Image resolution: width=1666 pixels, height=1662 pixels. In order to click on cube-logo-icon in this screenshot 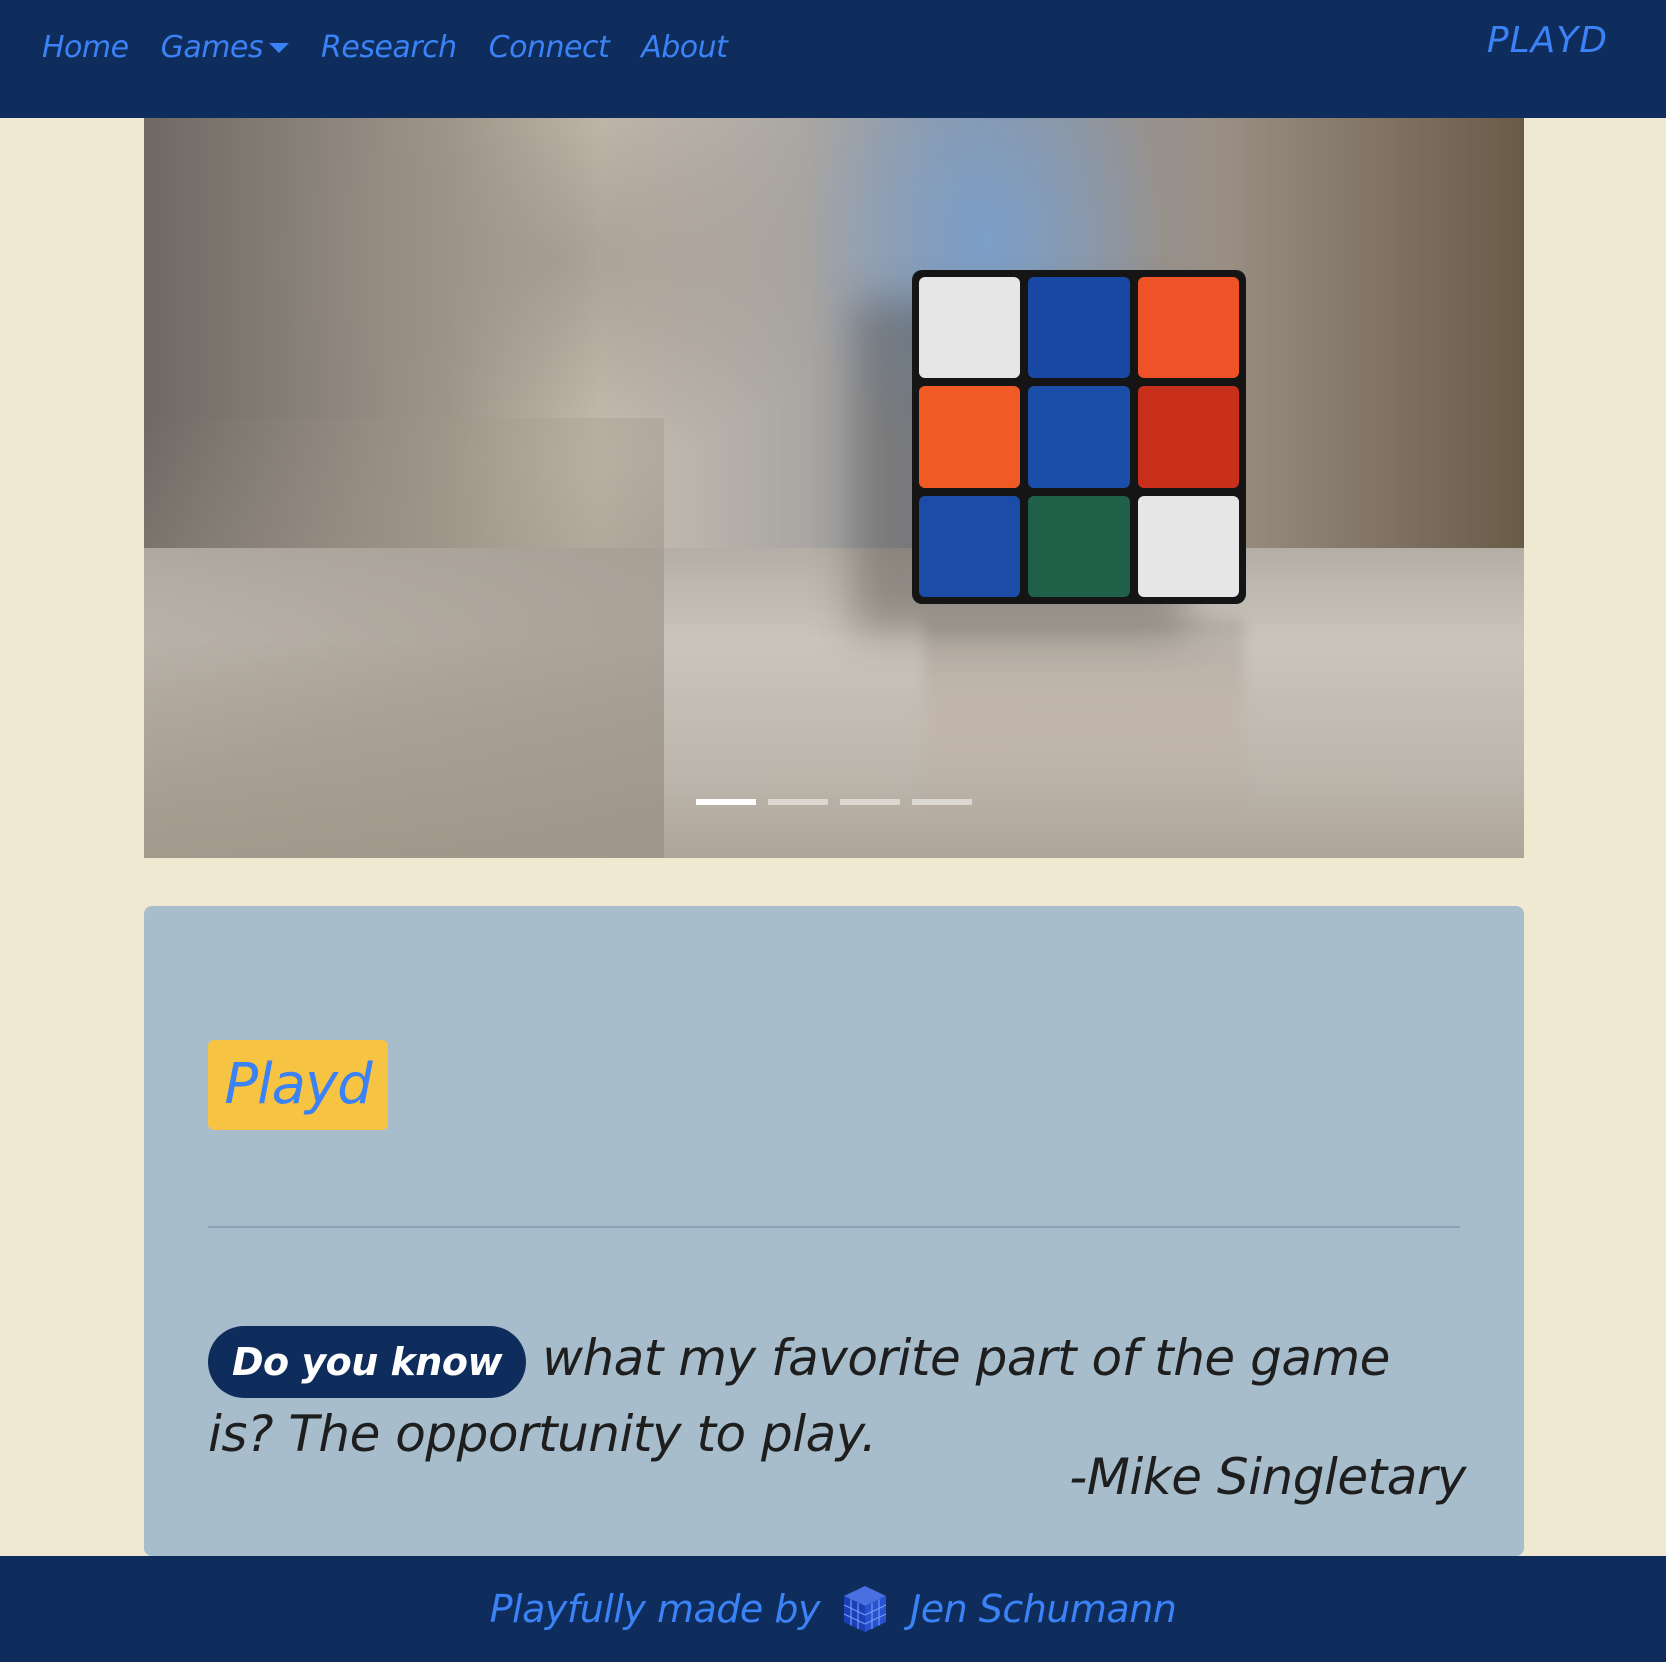, I will do `click(865, 1609)`.